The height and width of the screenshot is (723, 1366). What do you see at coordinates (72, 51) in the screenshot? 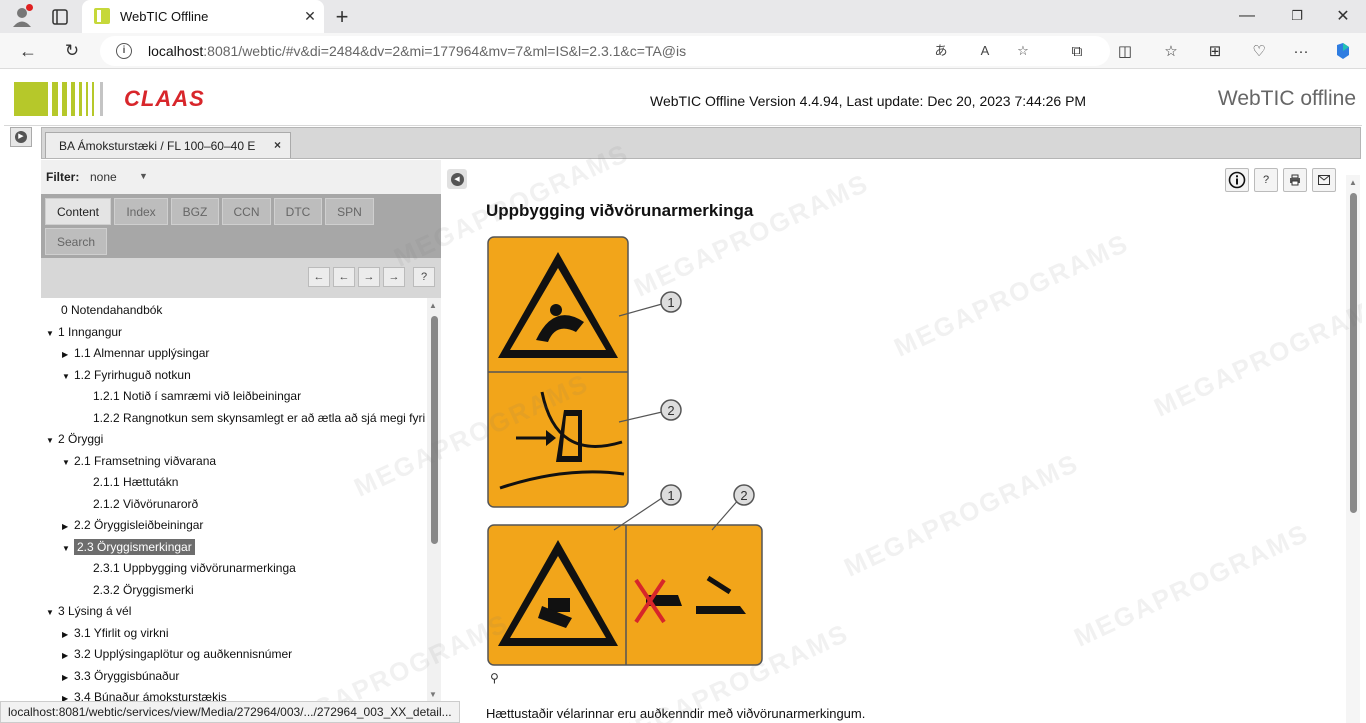
I see `reload-icon: ↻` at bounding box center [72, 51].